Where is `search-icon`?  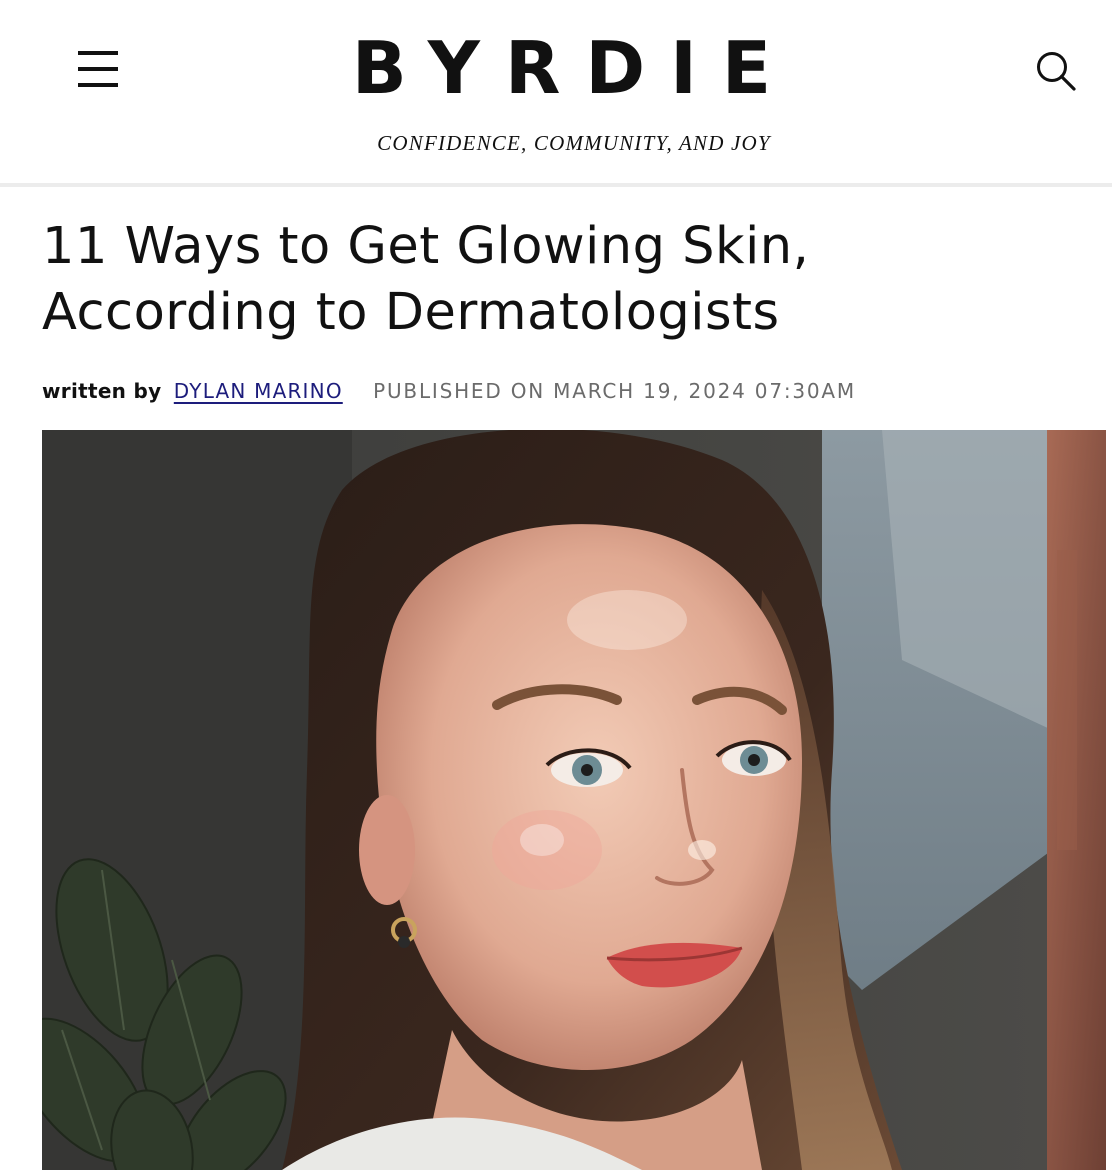
search-icon is located at coordinates (1056, 71).